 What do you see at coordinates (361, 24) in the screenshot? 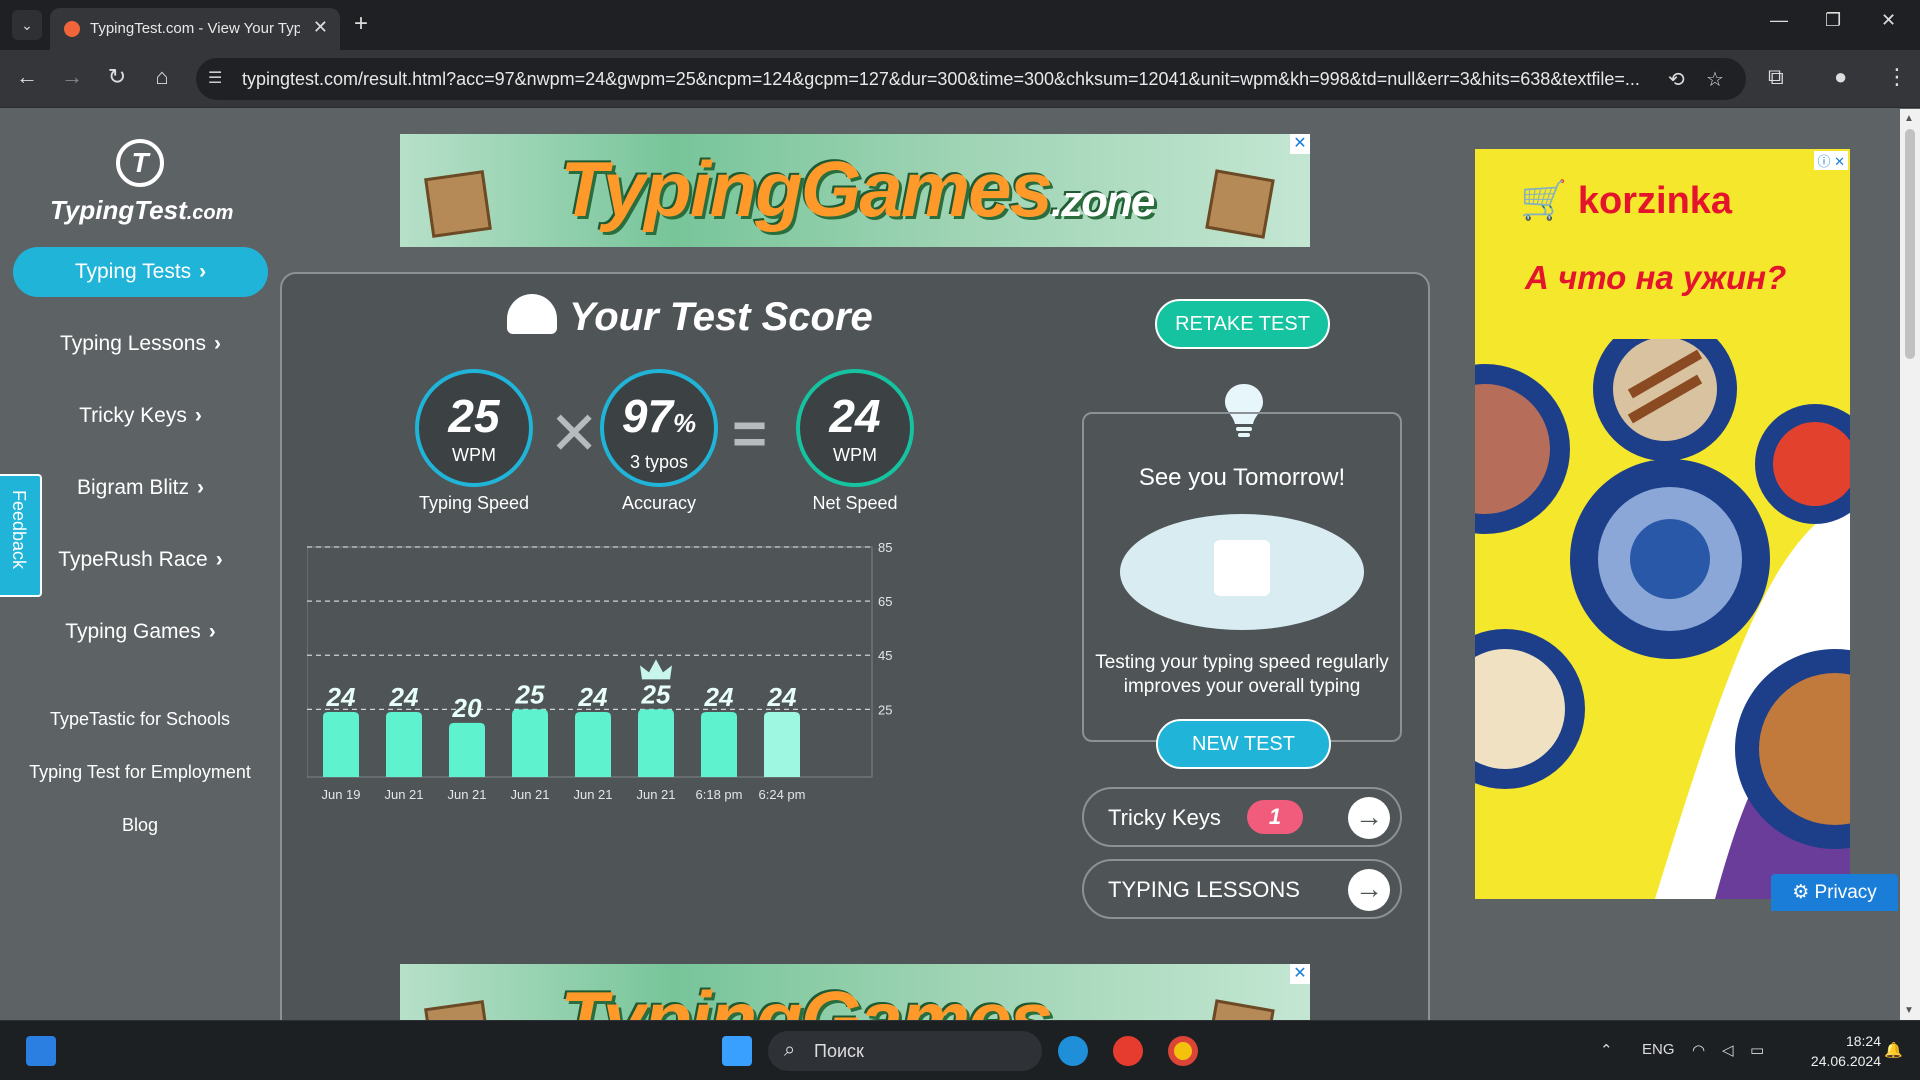
I see `new-tab-plus-icon: +` at bounding box center [361, 24].